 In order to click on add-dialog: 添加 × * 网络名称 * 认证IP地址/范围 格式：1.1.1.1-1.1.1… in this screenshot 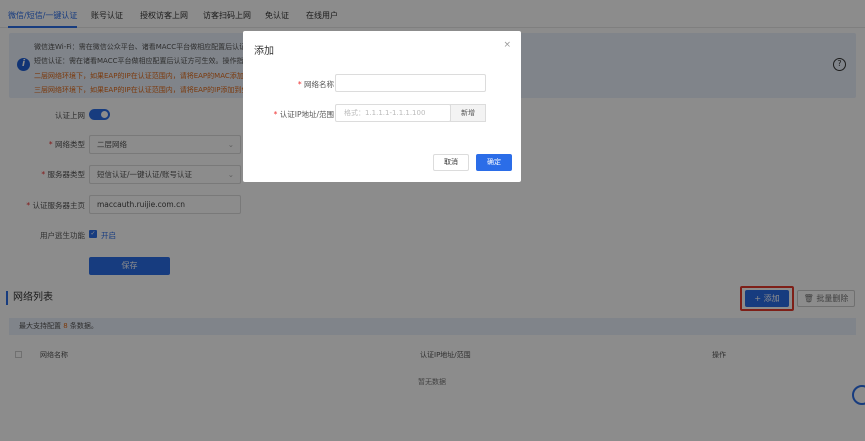, I will do `click(382, 106)`.